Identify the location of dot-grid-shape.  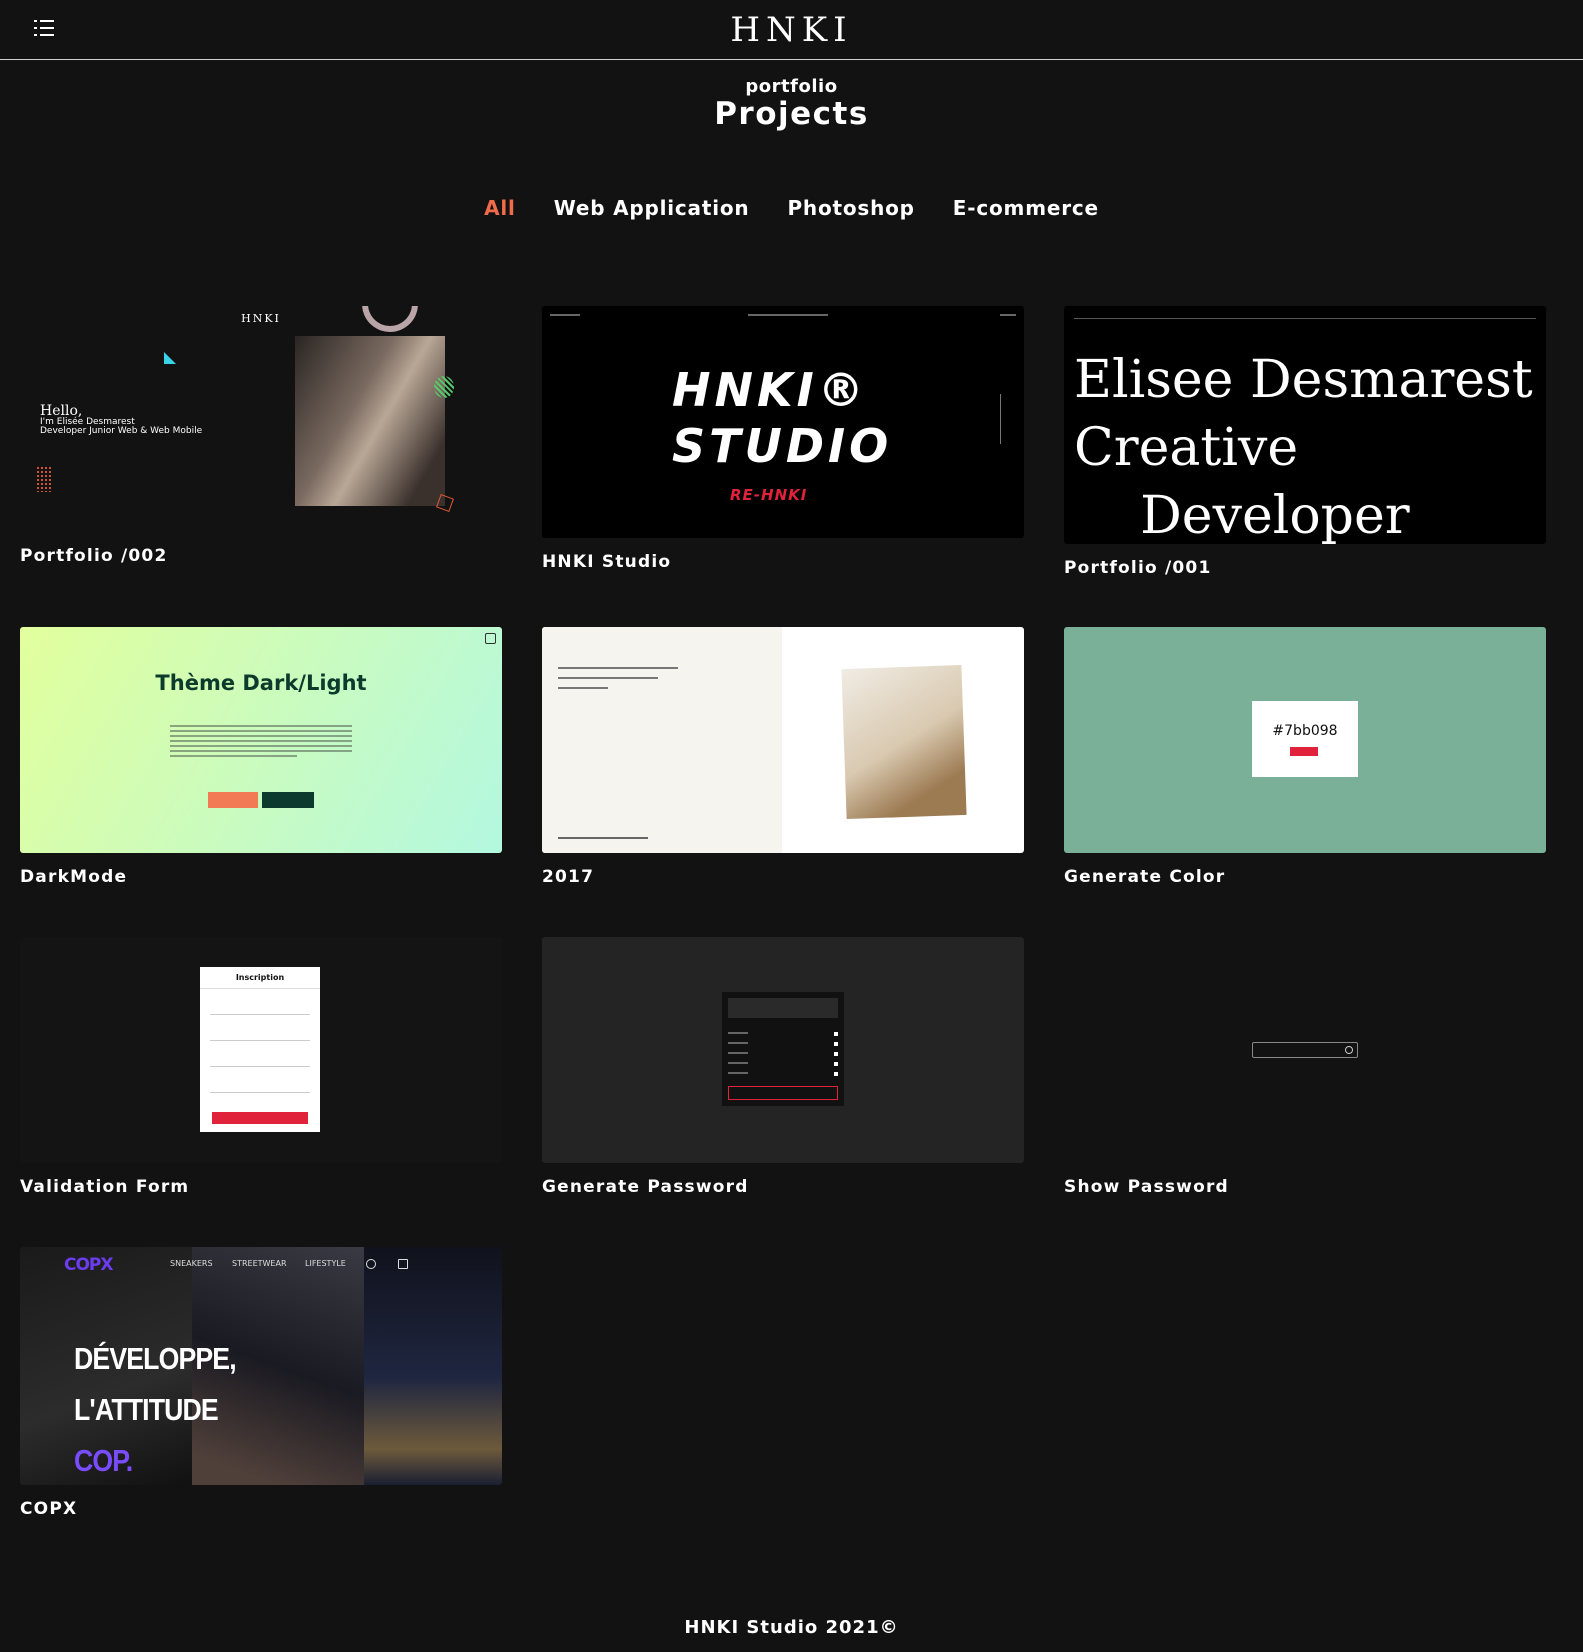
(44, 479).